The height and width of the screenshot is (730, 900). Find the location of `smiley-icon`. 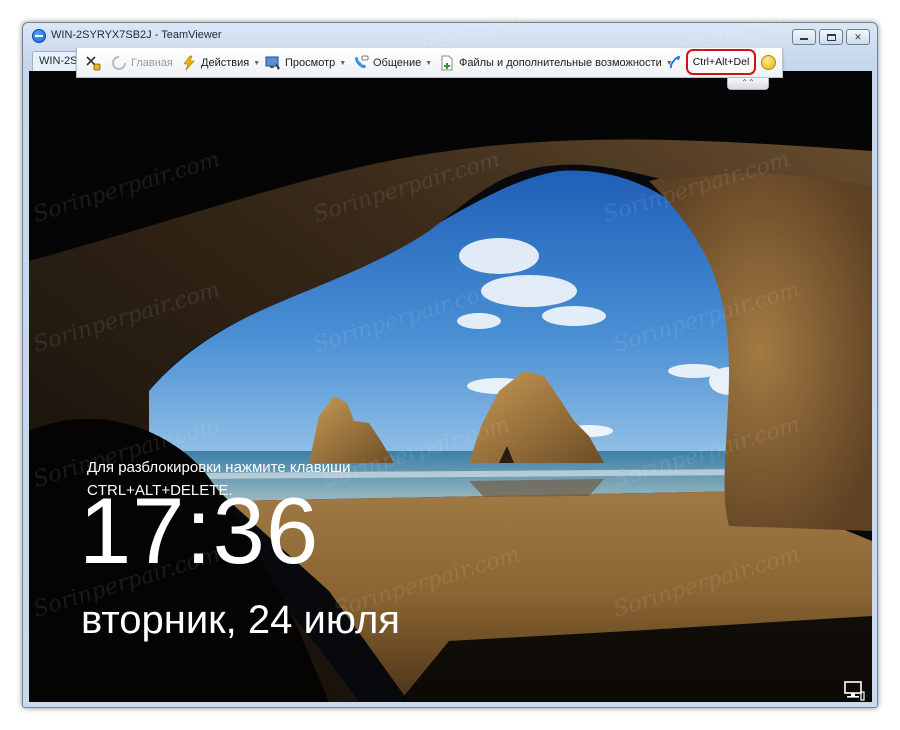

smiley-icon is located at coordinates (768, 62).